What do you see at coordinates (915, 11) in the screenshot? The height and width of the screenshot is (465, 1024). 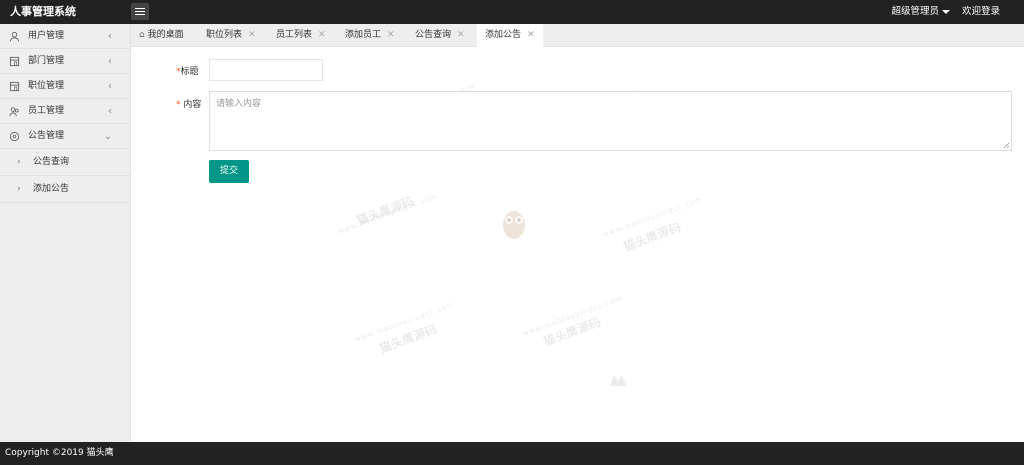 I see `admin-label: 超级管理员` at bounding box center [915, 11].